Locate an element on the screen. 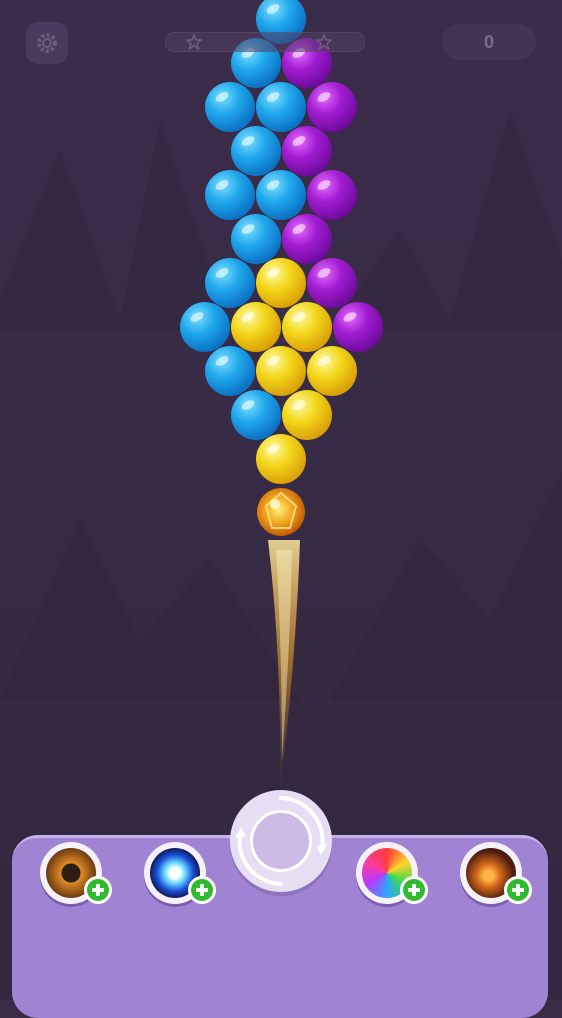 The image size is (562, 1018). swap-arrows-icon is located at coordinates (281, 841).